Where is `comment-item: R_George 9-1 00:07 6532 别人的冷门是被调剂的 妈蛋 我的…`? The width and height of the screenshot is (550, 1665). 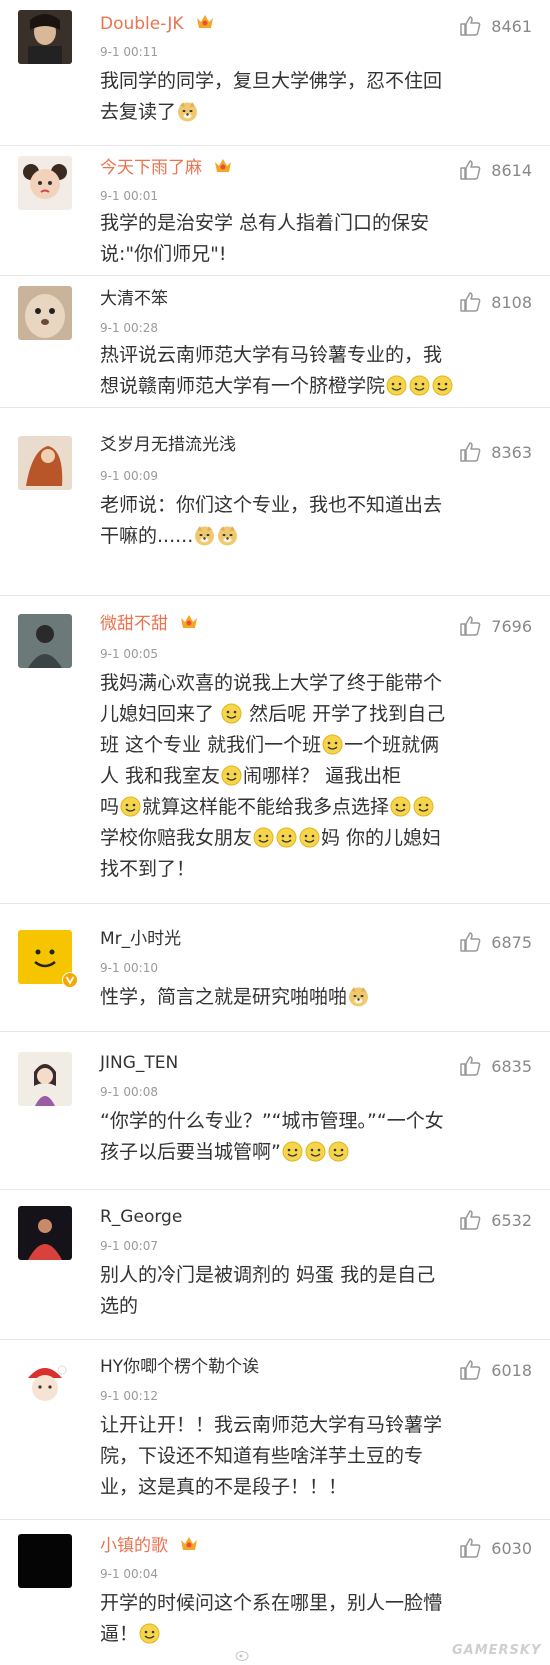 comment-item: R_George 9-1 00:07 6532 别人的冷门是被调剂的 妈蛋 我的… is located at coordinates (275, 1265).